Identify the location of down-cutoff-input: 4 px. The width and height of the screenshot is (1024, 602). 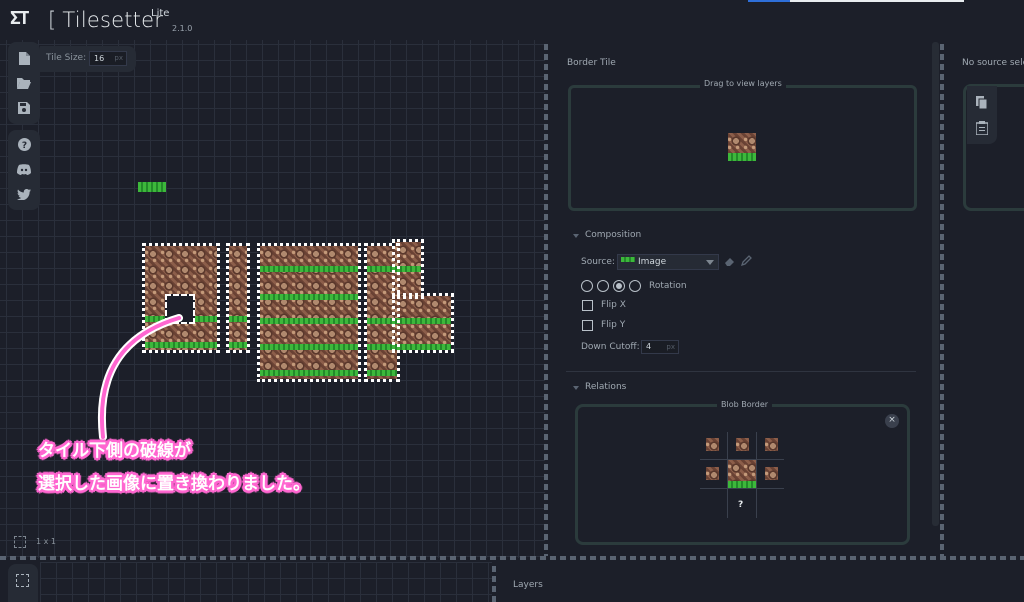
(660, 347).